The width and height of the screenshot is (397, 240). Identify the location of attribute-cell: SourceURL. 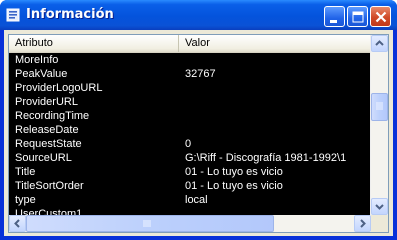
(43, 158).